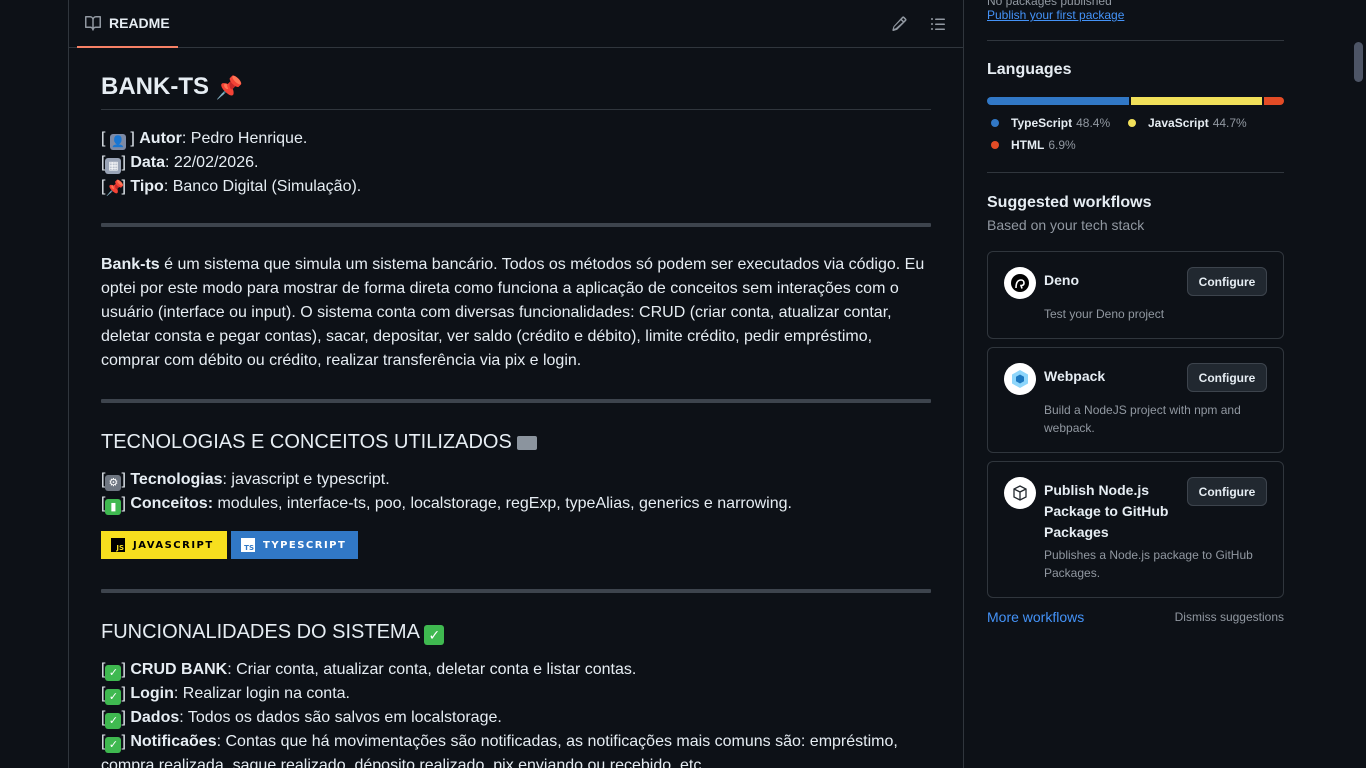  I want to click on javascript-logo-icon: JS, so click(118, 545).